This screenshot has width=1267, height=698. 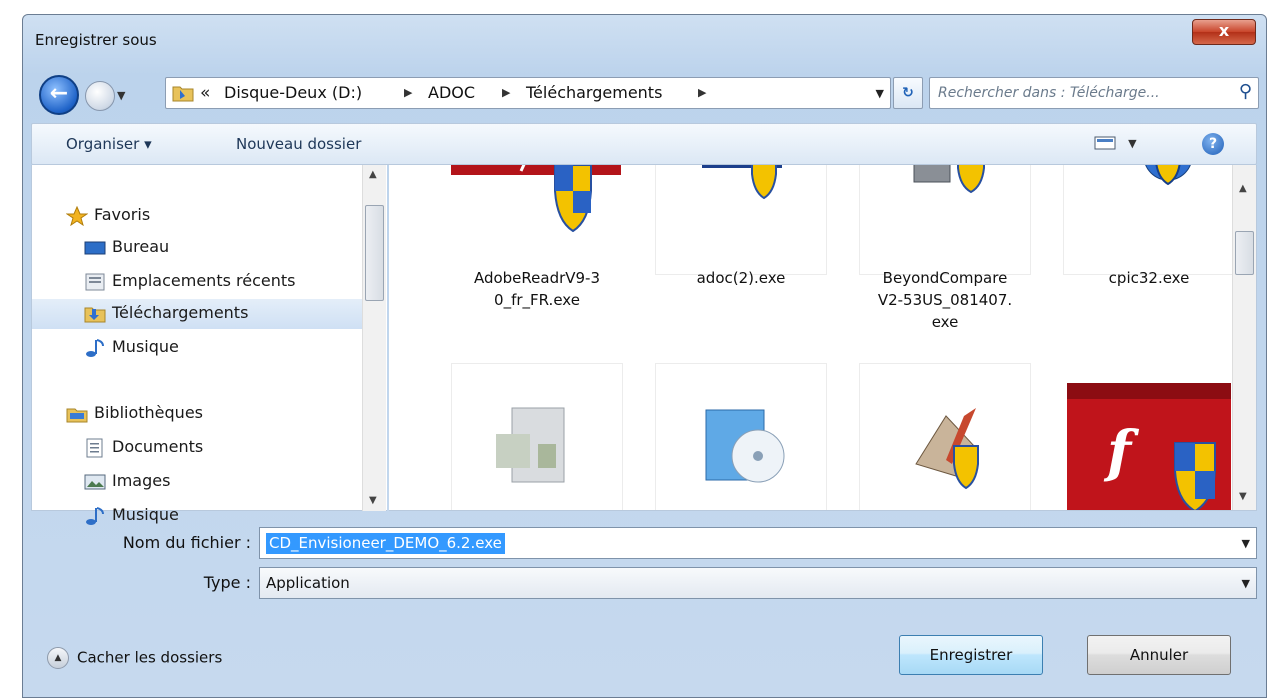 What do you see at coordinates (180, 312) in the screenshot?
I see `nav-item-label: Téléchargements` at bounding box center [180, 312].